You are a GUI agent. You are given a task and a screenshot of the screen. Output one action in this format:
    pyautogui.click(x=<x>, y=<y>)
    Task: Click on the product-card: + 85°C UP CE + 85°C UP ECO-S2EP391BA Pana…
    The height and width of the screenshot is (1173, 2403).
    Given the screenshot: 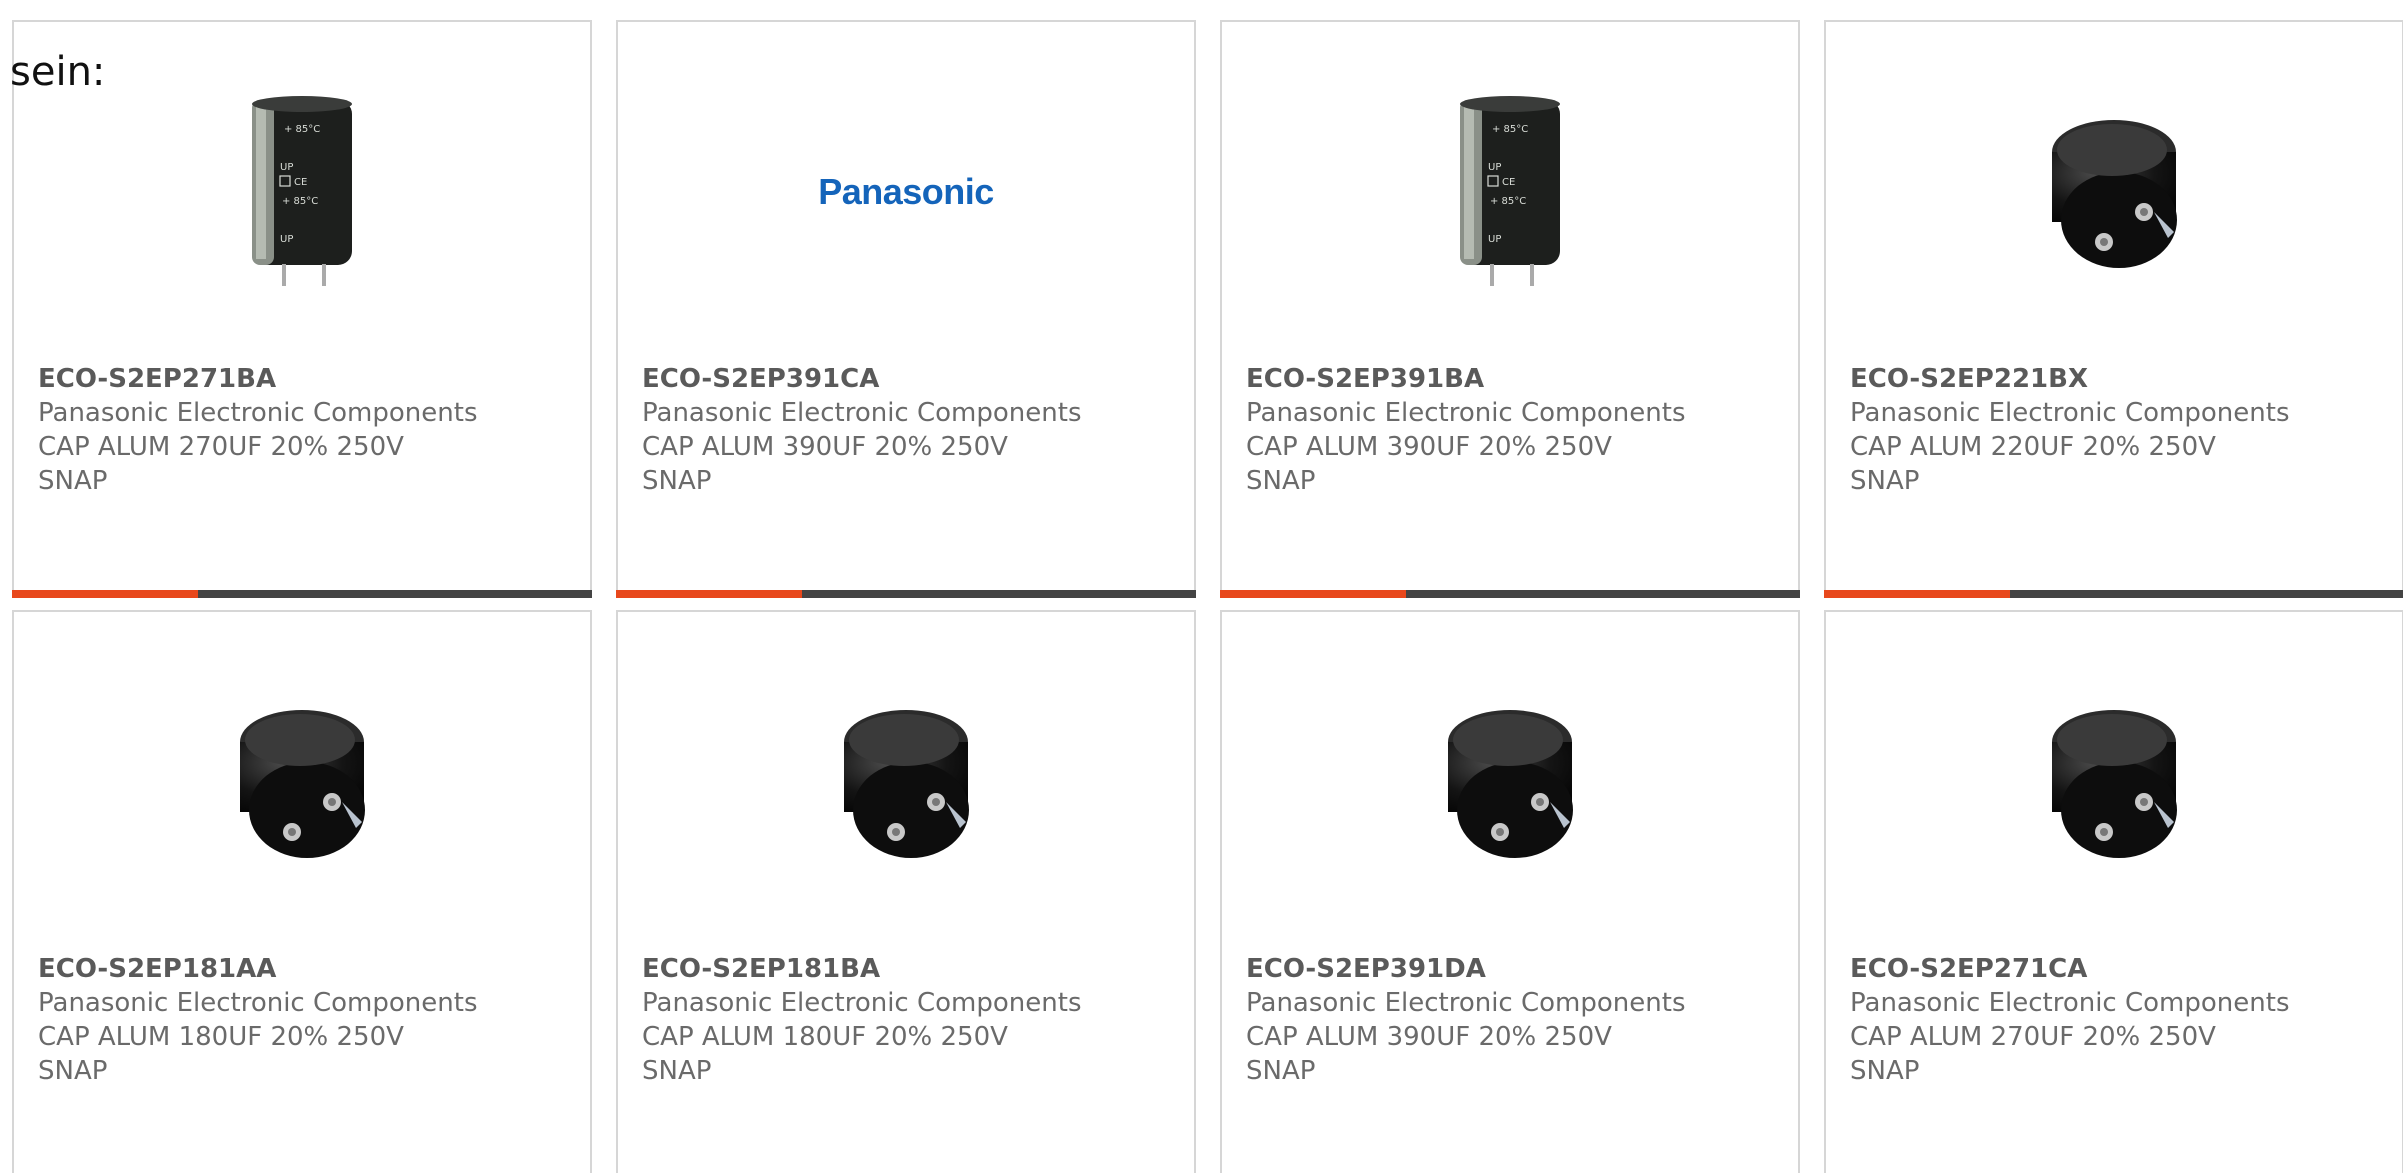 What is the action you would take?
    pyautogui.click(x=1510, y=309)
    